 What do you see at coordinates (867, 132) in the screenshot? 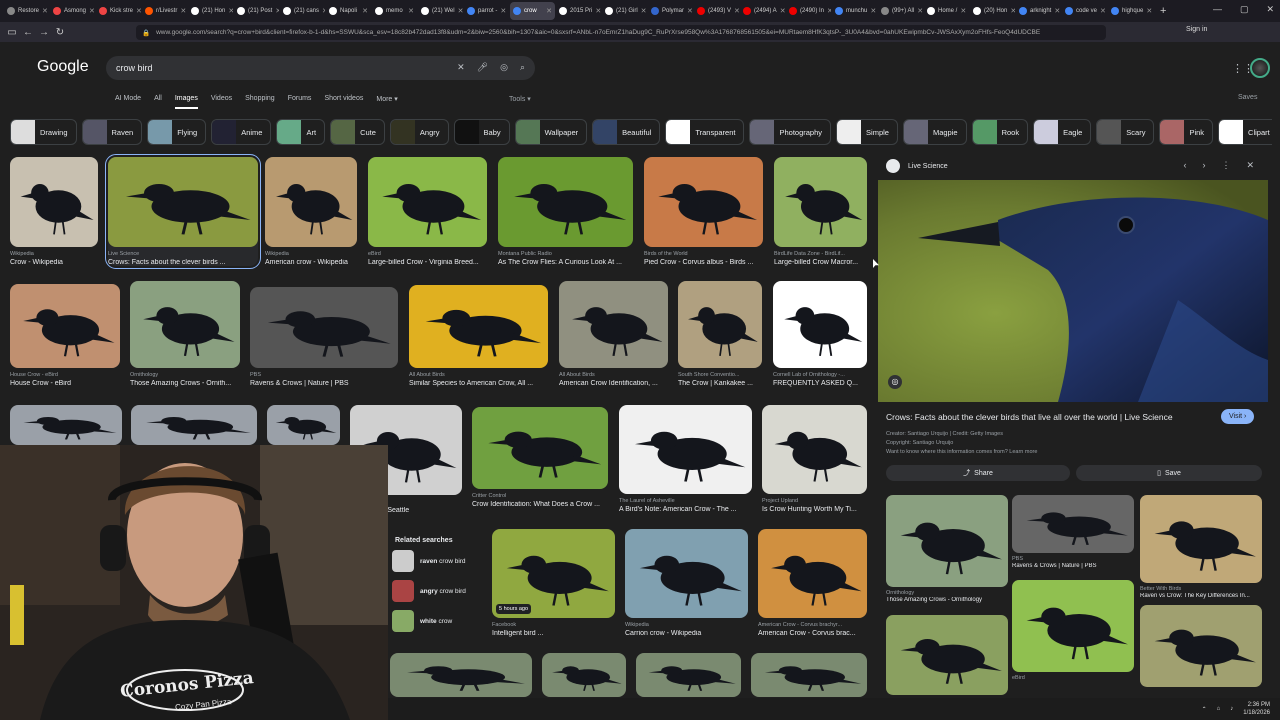
I see `chip-simple: Simple` at bounding box center [867, 132].